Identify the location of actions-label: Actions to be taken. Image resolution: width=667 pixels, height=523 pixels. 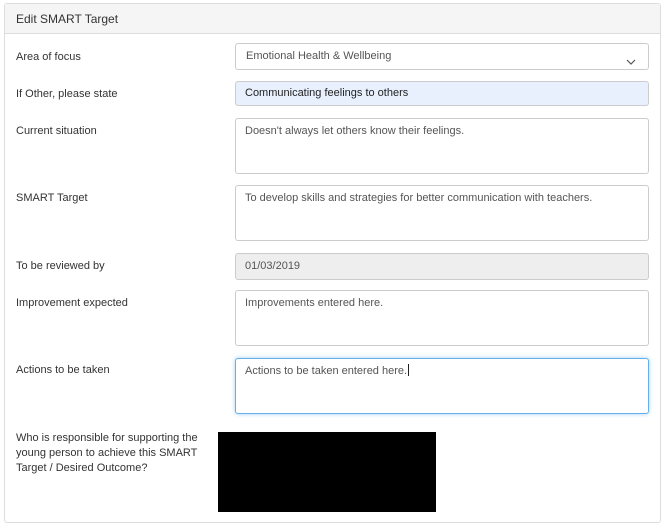
(63, 370).